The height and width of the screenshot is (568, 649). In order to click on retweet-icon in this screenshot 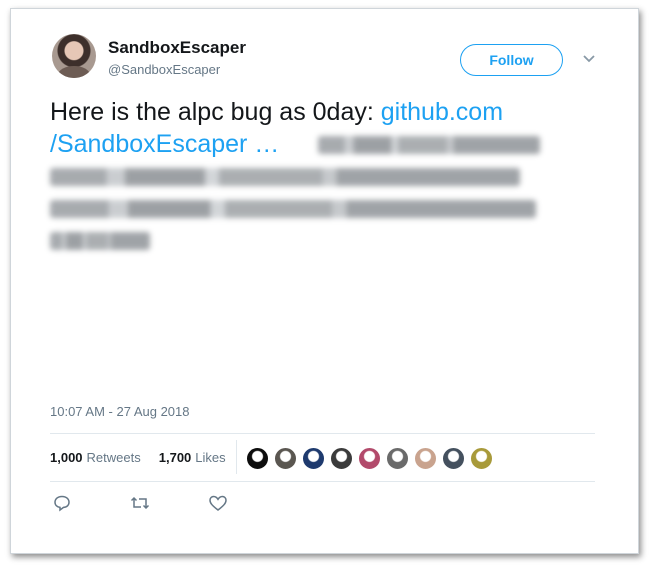, I will do `click(140, 503)`.